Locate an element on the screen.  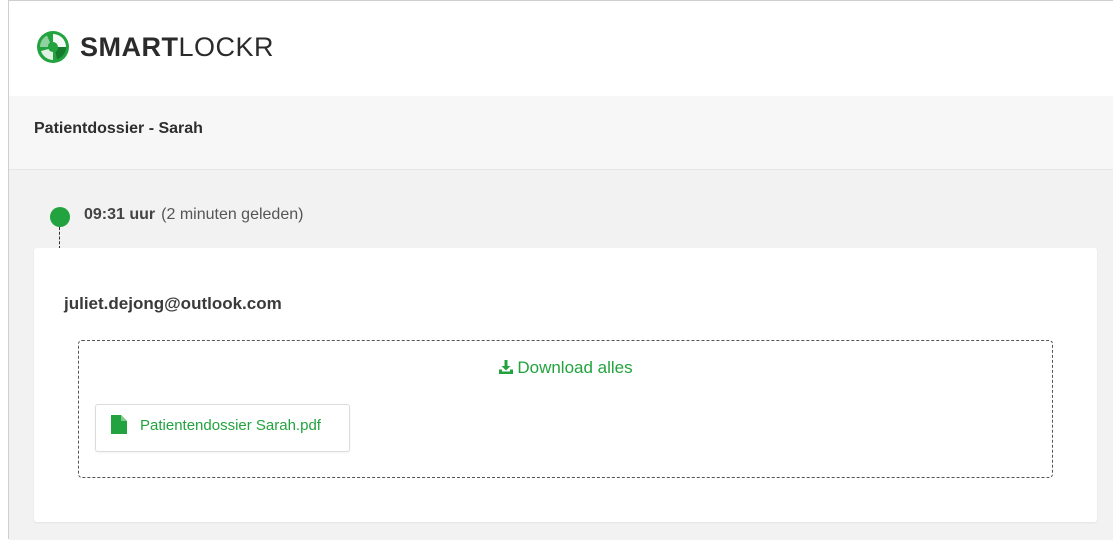
sender-email: juliet.dejong@outlook.com is located at coordinates (173, 303).